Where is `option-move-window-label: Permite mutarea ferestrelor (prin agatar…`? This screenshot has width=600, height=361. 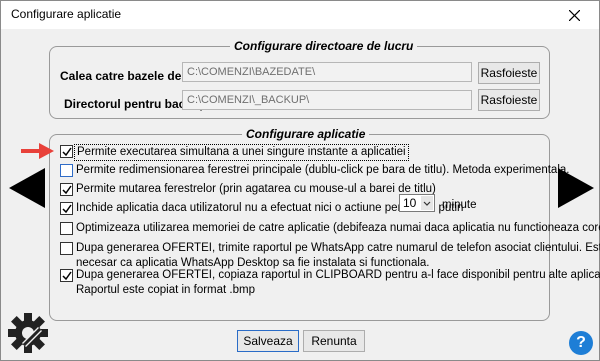 option-move-window-label: Permite mutarea ferestrelor (prin agatar… is located at coordinates (256, 189).